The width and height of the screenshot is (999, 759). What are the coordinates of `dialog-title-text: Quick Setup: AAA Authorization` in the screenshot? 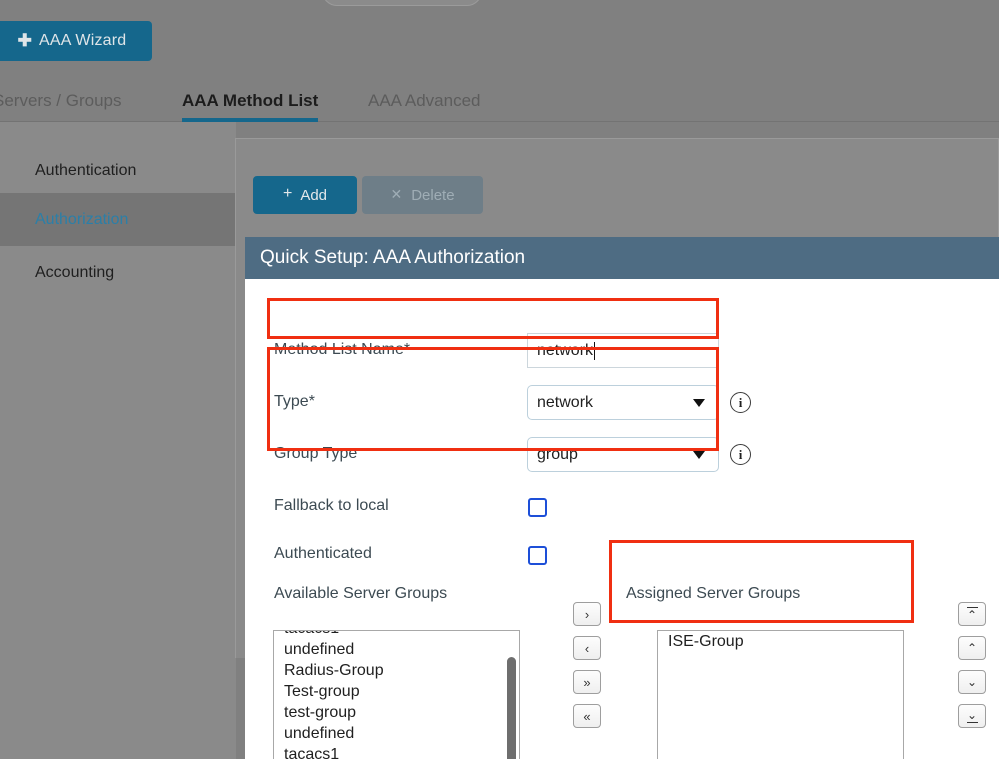 It's located at (393, 257).